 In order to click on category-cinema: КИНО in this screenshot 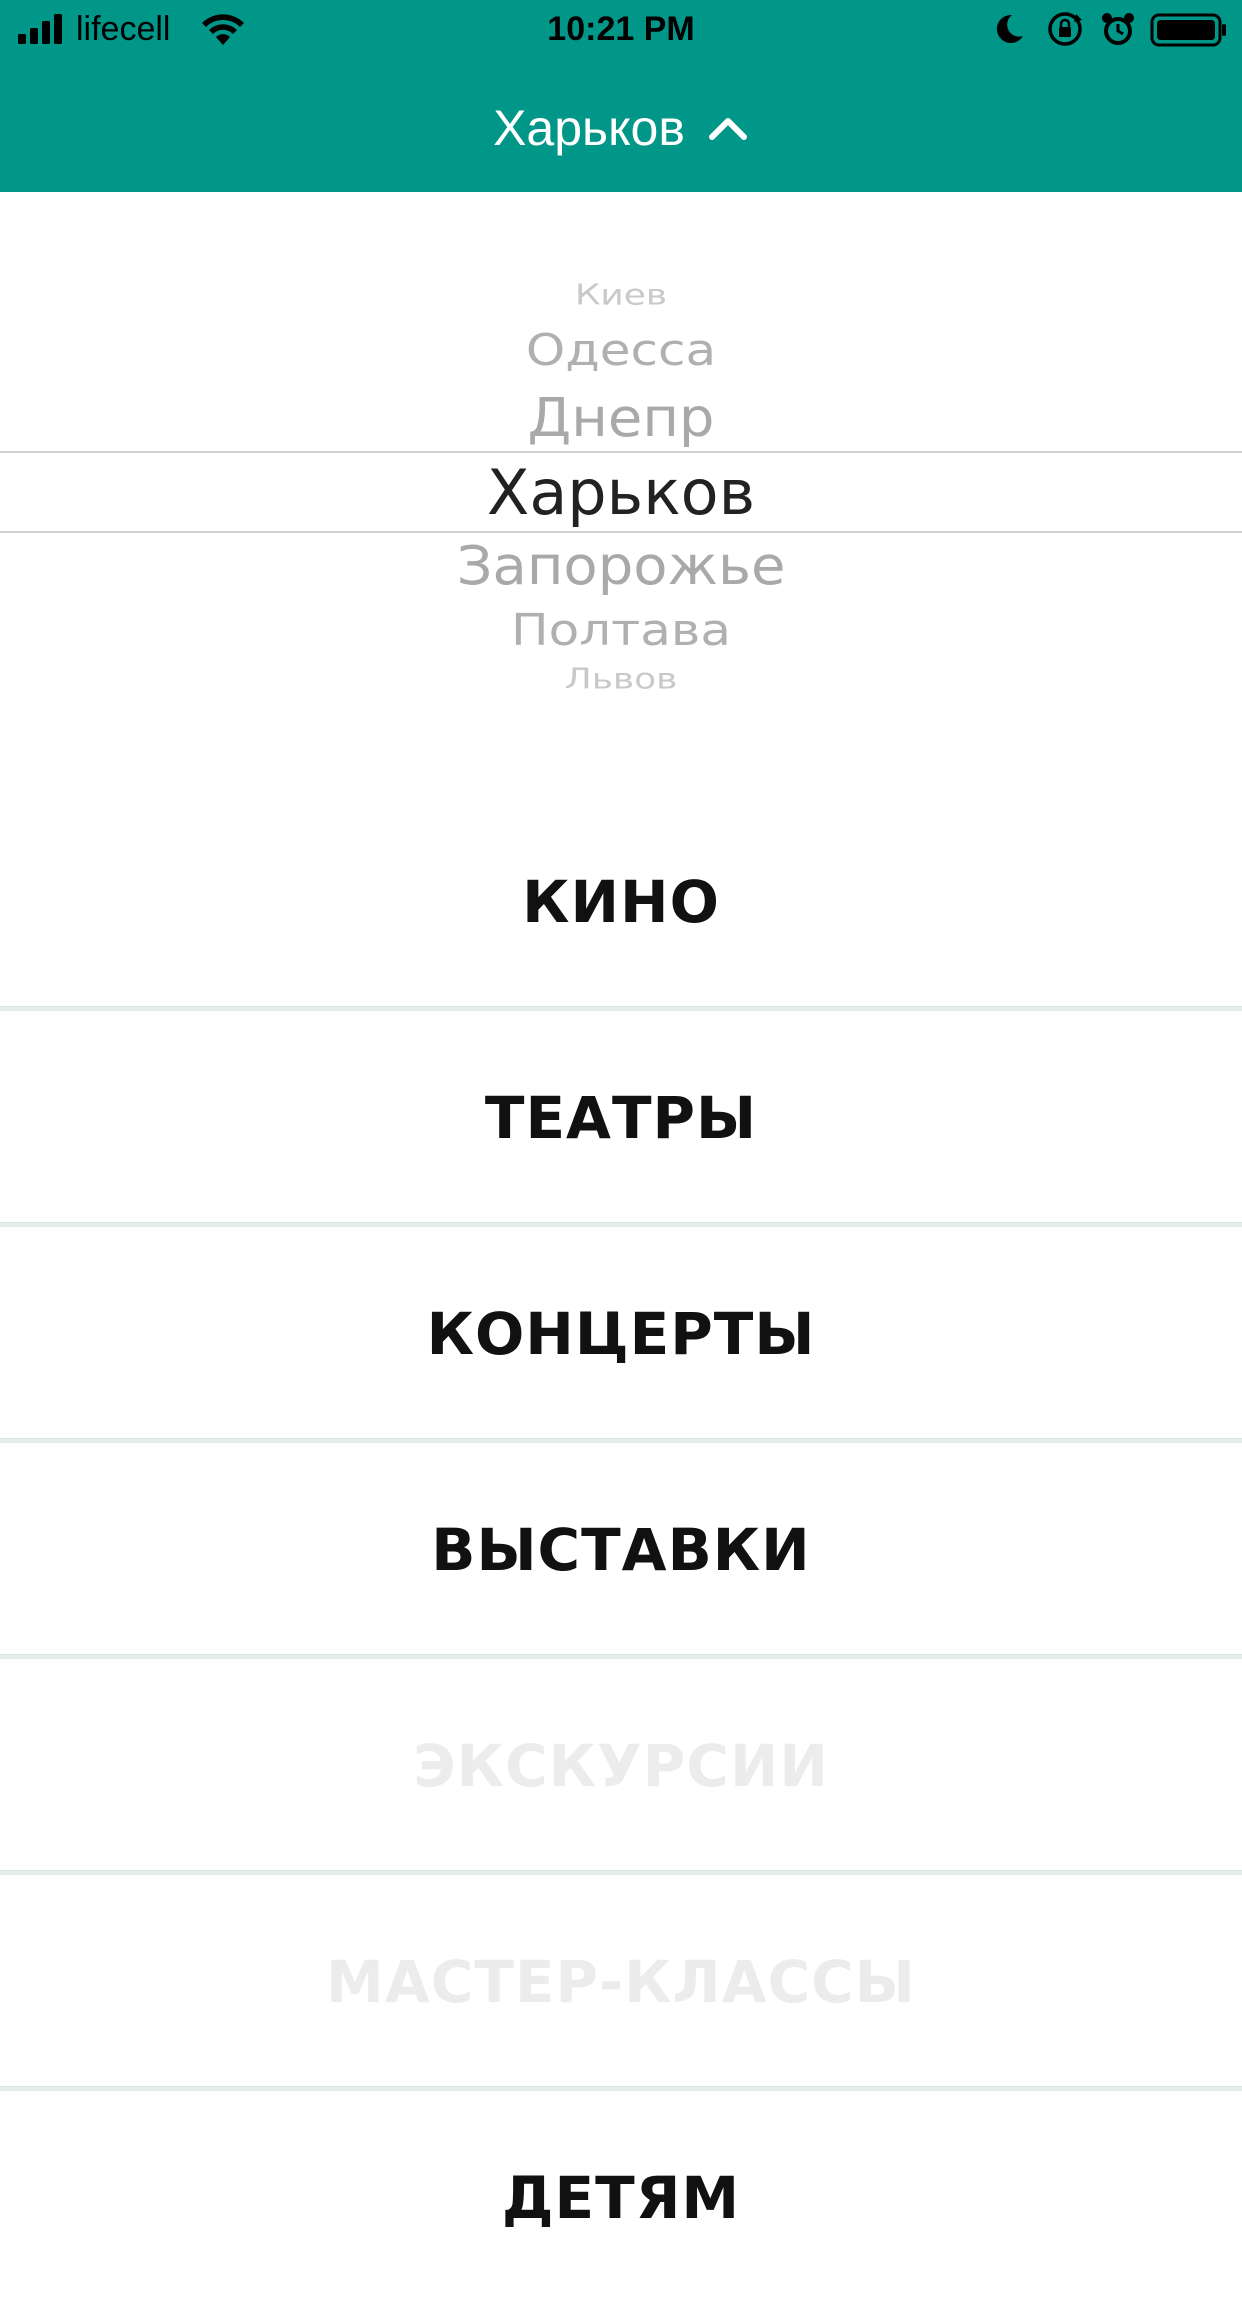, I will do `click(621, 902)`.